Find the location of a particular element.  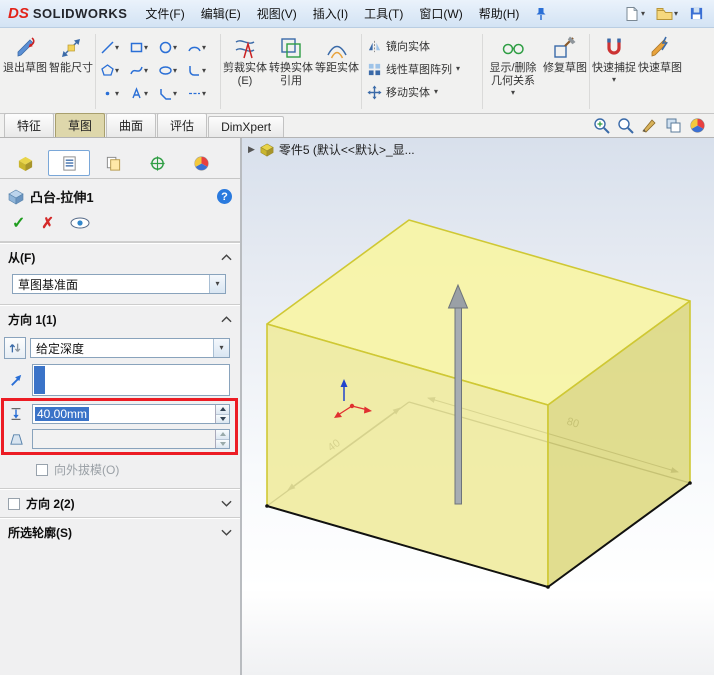

direction2-checkbox is located at coordinates (14, 503).